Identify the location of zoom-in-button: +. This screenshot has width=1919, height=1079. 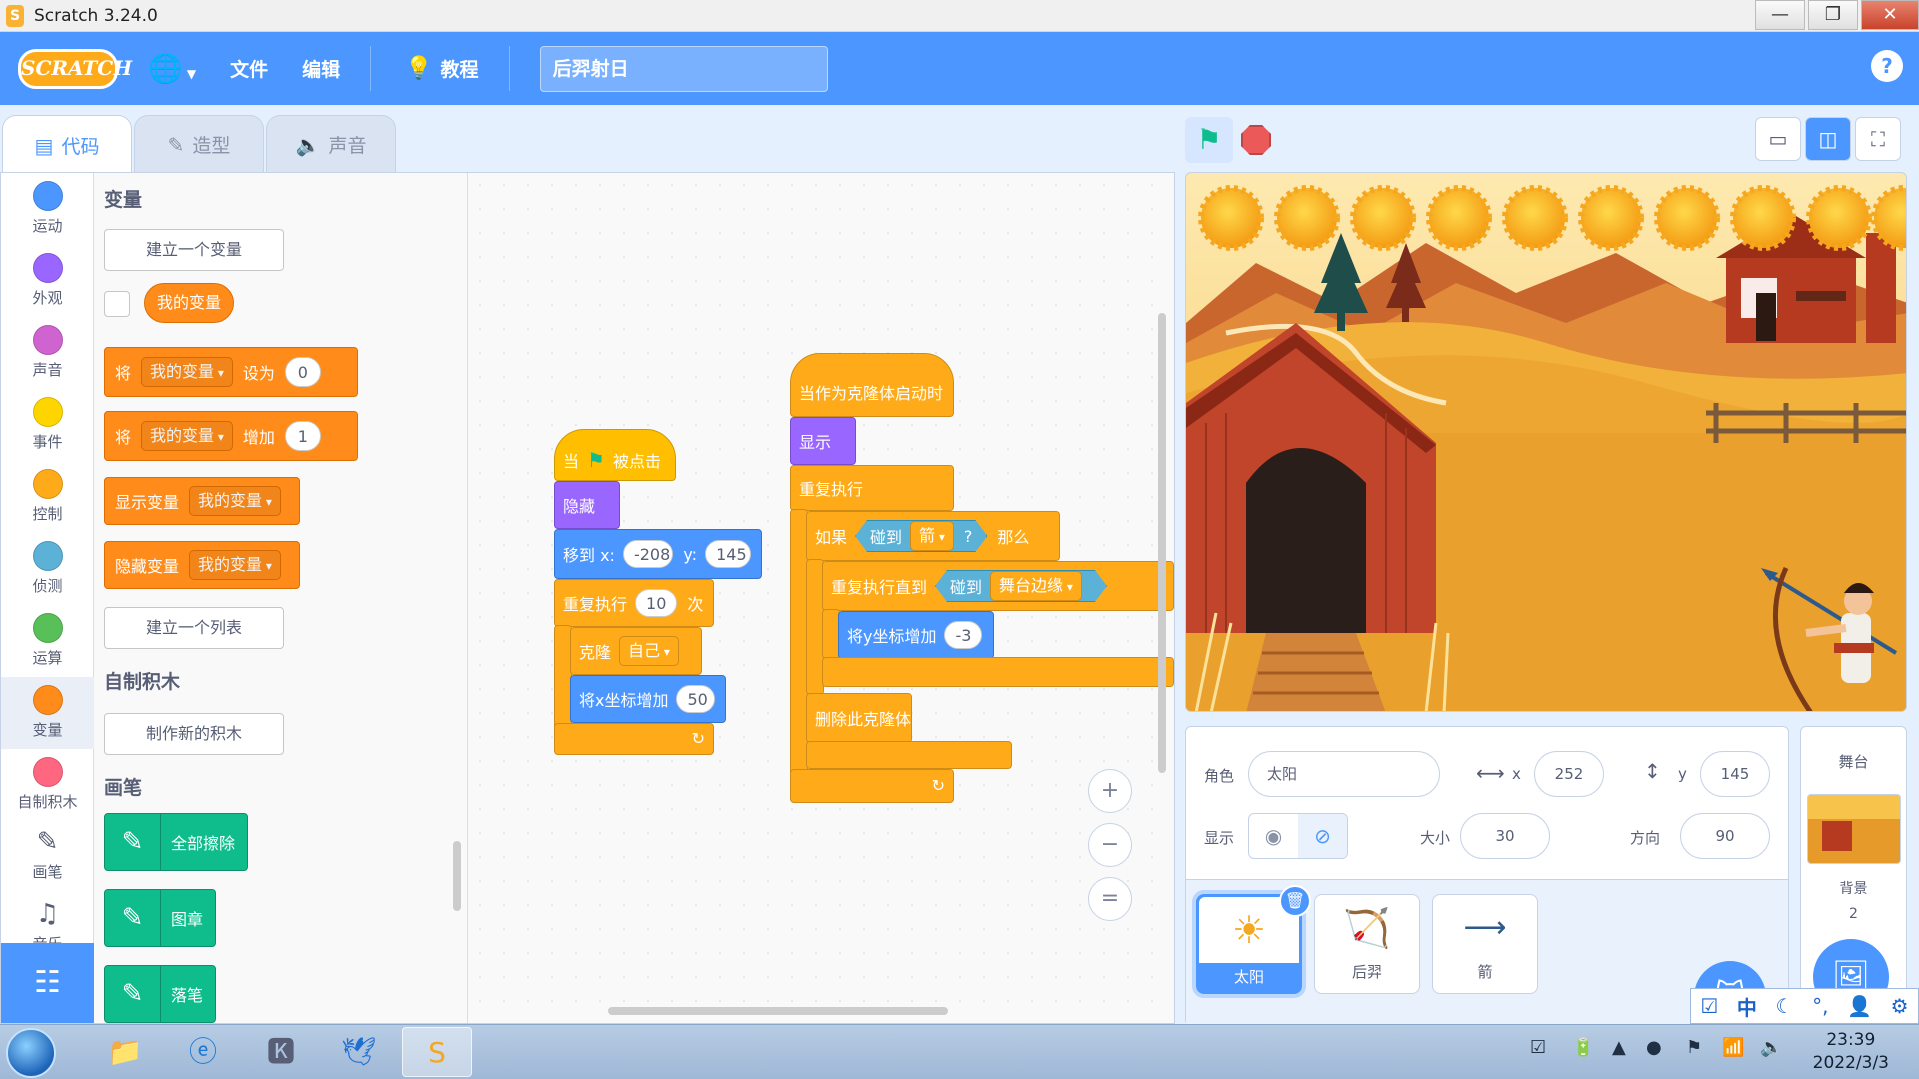
(1110, 791).